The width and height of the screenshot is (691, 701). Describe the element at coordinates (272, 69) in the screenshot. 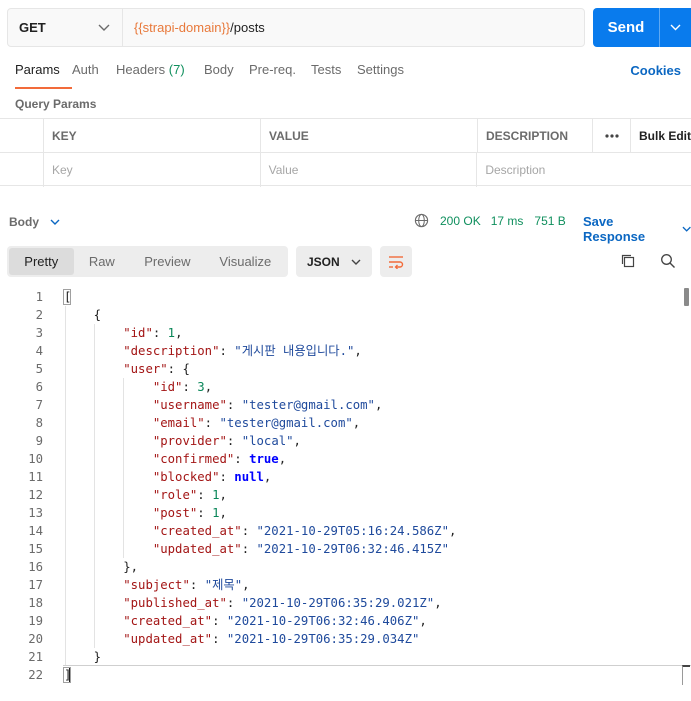

I see `tab-label: Pre-req.` at that location.